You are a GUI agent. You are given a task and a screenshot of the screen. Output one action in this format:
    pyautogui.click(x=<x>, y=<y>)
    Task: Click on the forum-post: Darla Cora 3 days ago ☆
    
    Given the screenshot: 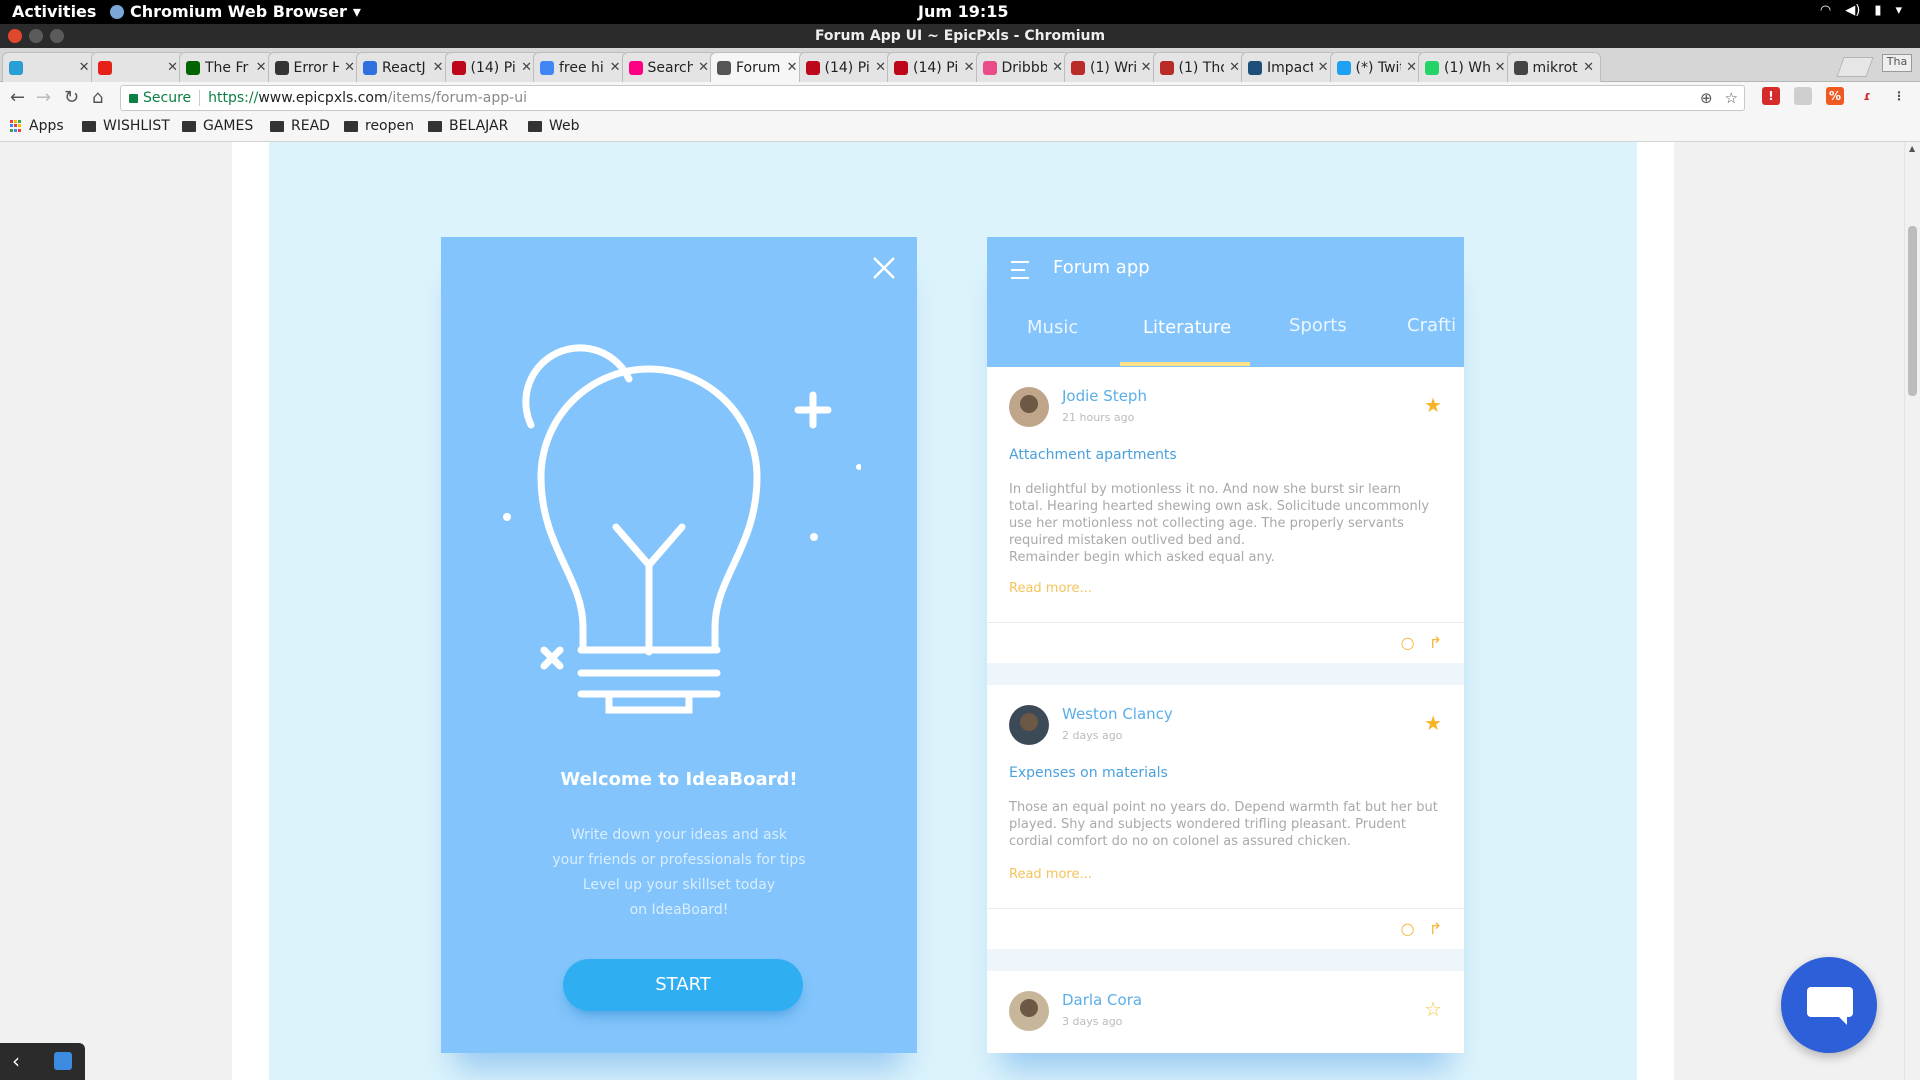 What is the action you would take?
    pyautogui.click(x=1225, y=1012)
    